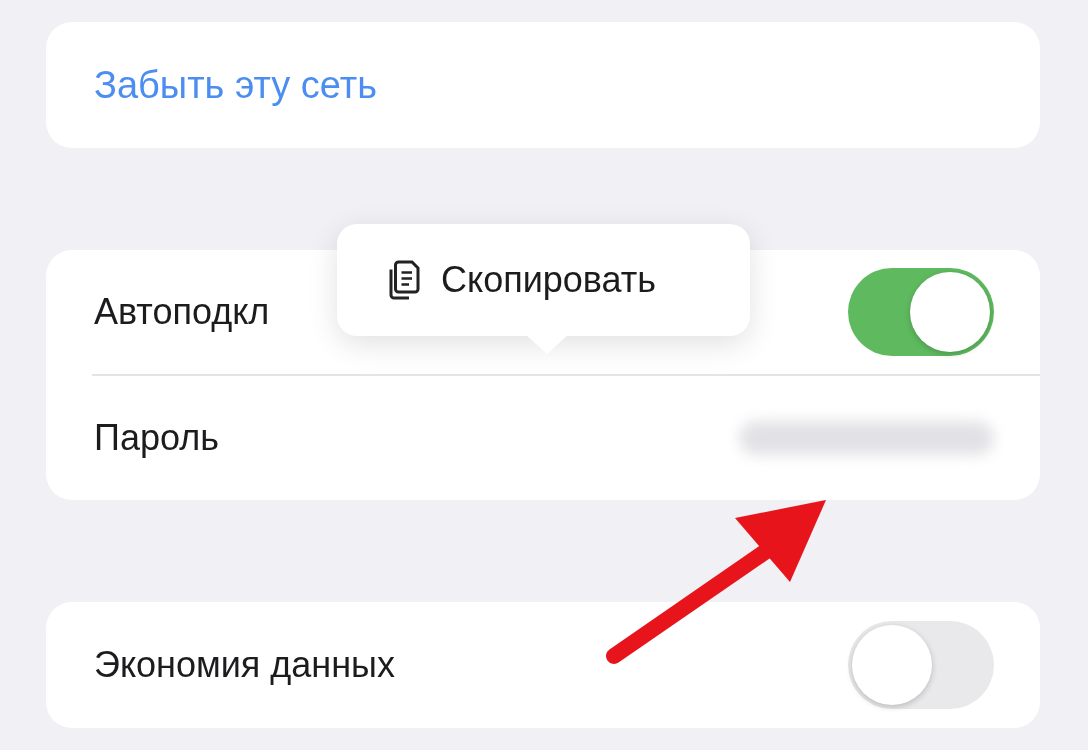 This screenshot has height=750, width=1088. I want to click on setting-label: Пароль, so click(156, 438).